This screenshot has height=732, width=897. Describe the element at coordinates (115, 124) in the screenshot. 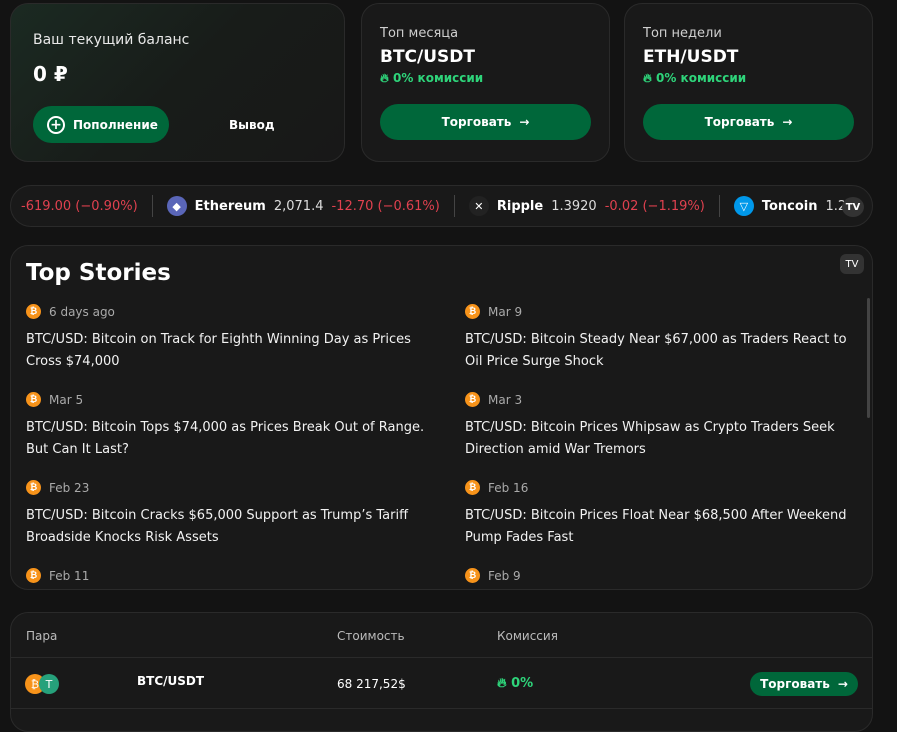

I see `deposit-label: Пополнение` at that location.